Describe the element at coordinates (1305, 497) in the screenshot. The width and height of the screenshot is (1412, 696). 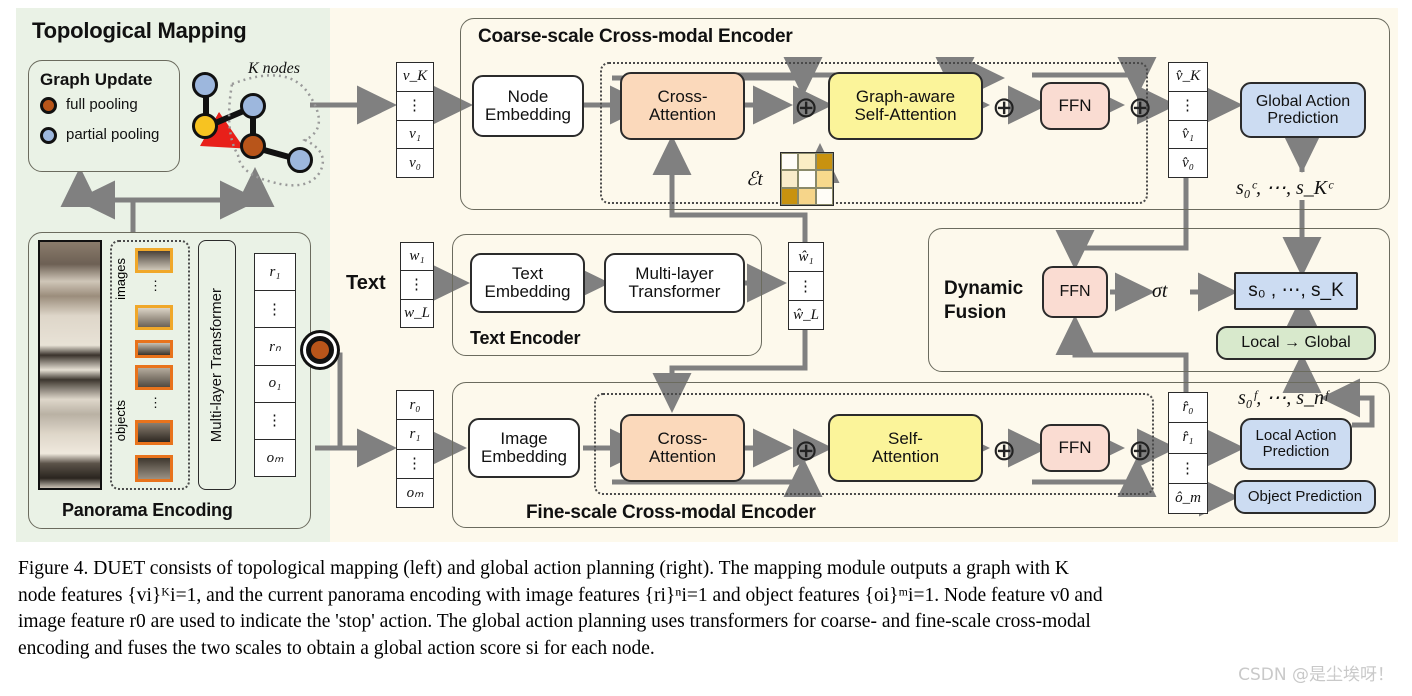
I see `object-prediction-block: Object Prediction` at that location.